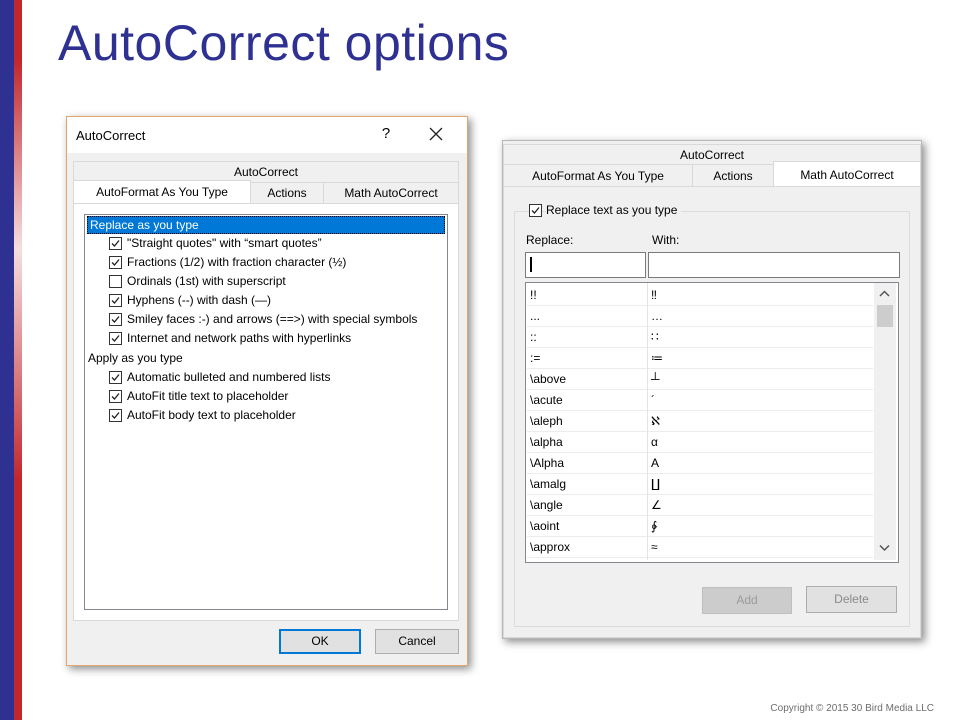 The image size is (960, 720). Describe the element at coordinates (115, 377) in the screenshot. I see `checkbox-bulleted-lists` at that location.